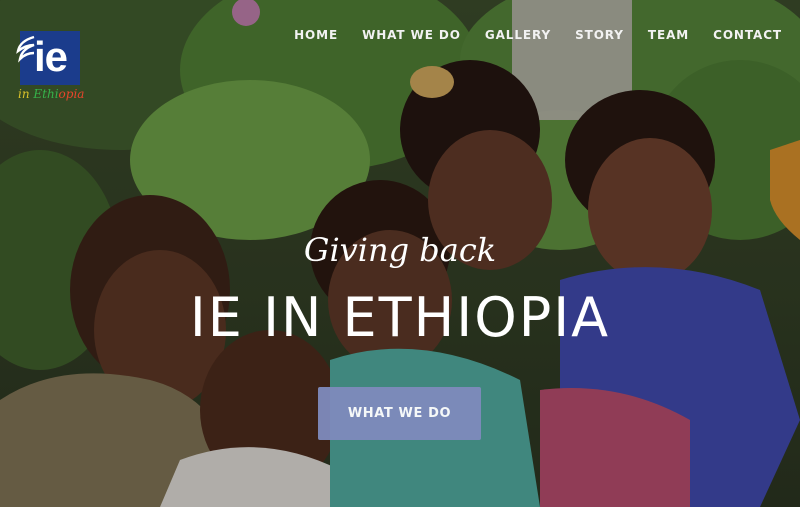 The image size is (800, 507). I want to click on logo-subtitle: in Ethiopia, so click(51, 94).